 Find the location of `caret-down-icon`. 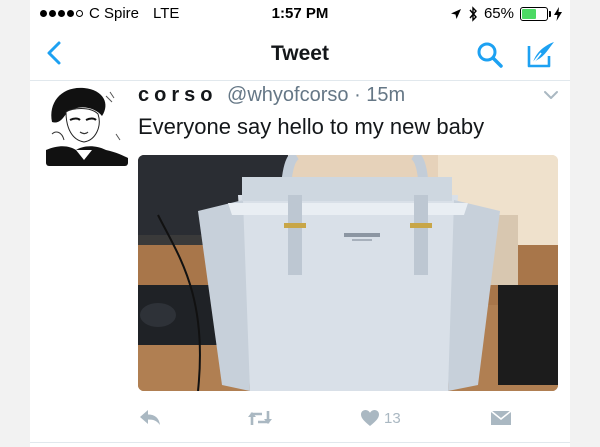

caret-down-icon is located at coordinates (551, 95).